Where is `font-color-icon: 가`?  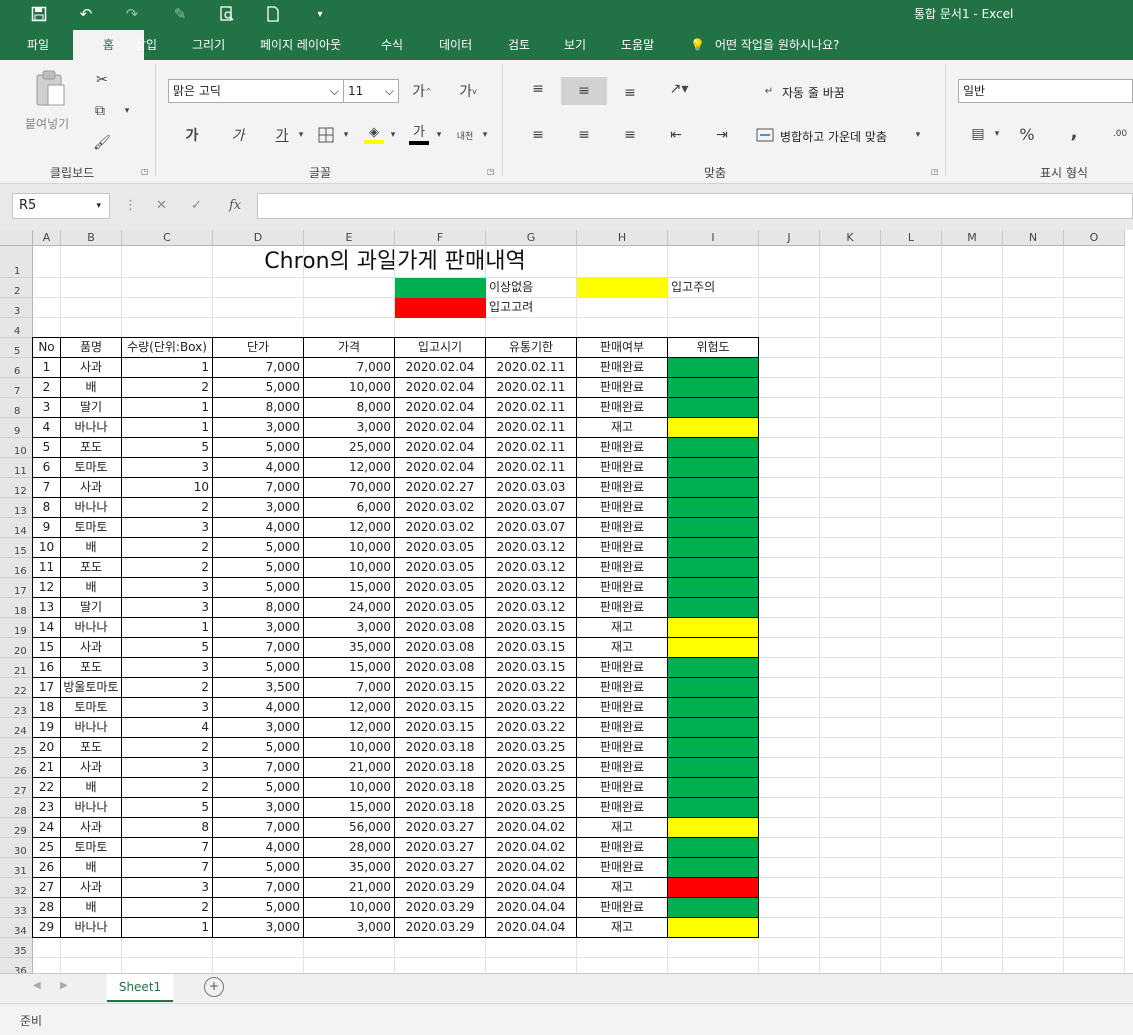 font-color-icon: 가 is located at coordinates (419, 135).